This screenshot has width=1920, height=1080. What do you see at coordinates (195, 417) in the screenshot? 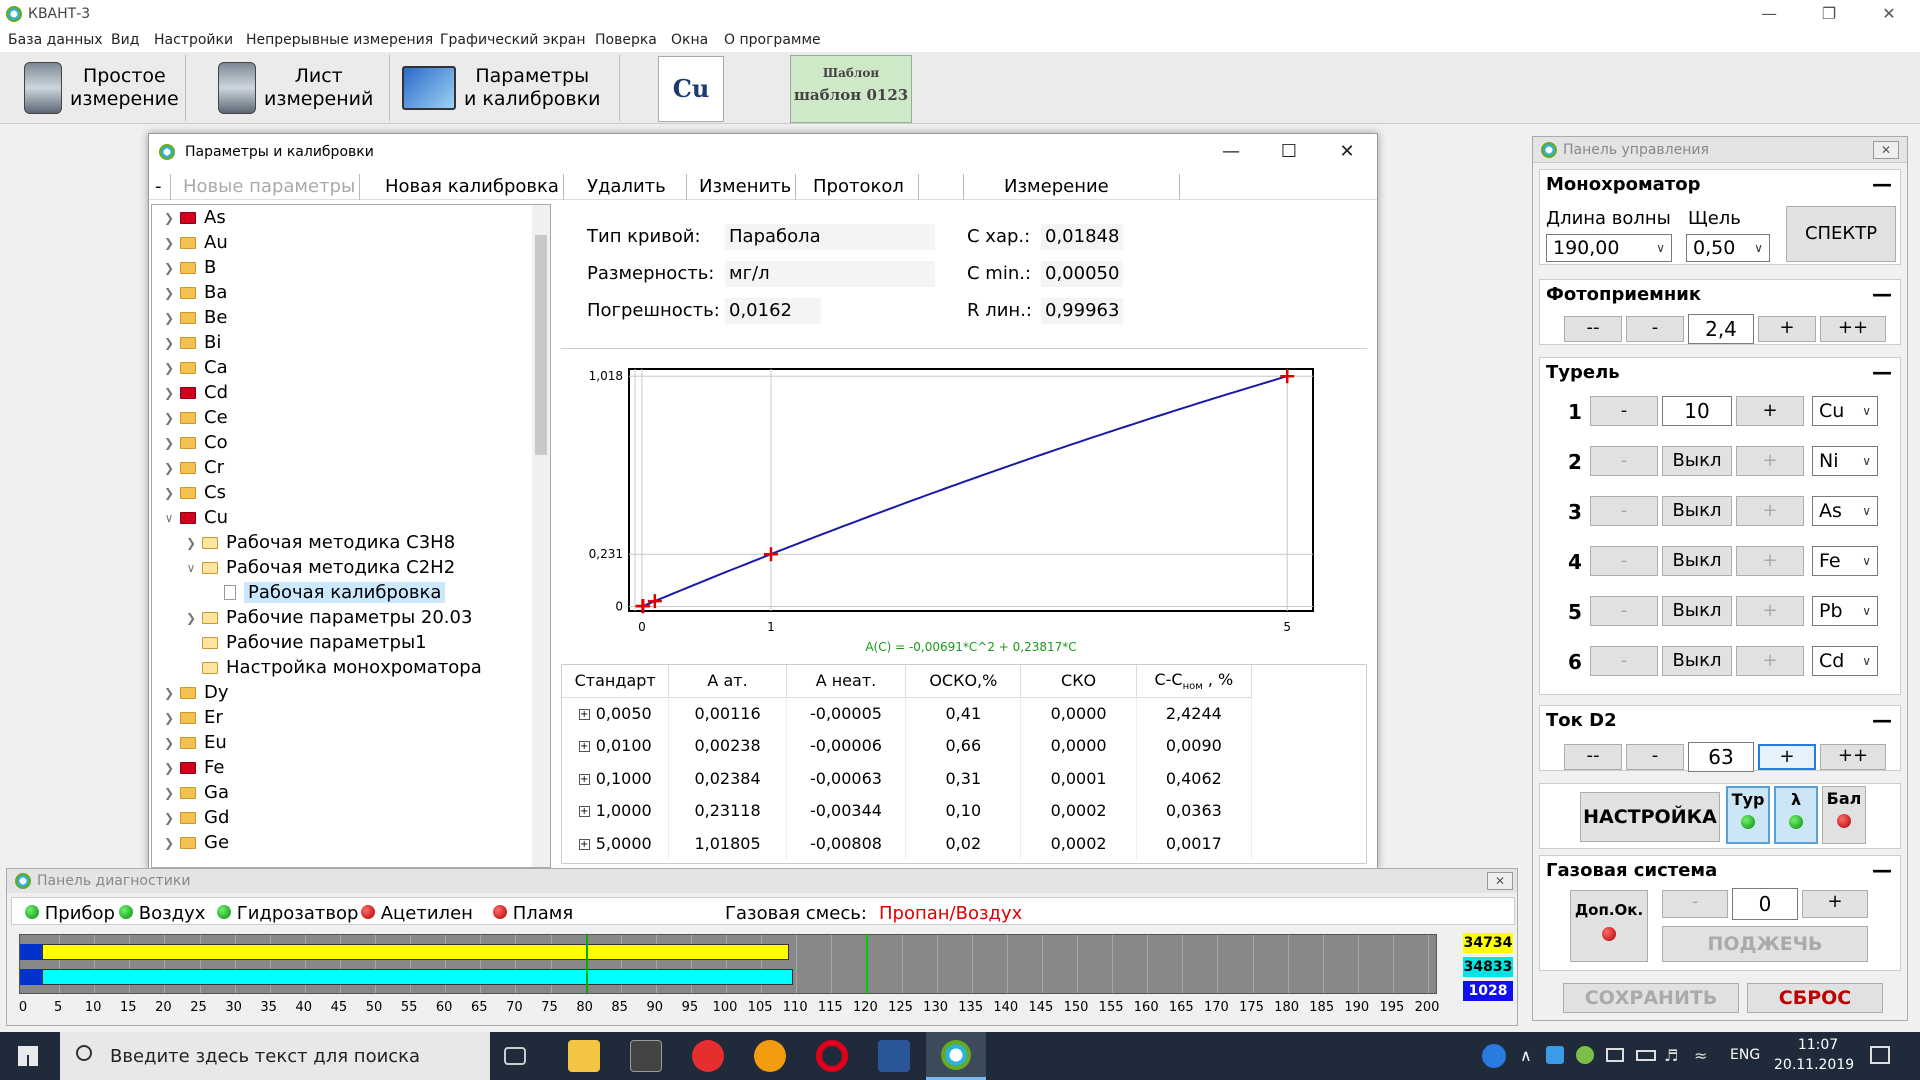
I see `tree-item-ce: ❯ Ce` at bounding box center [195, 417].